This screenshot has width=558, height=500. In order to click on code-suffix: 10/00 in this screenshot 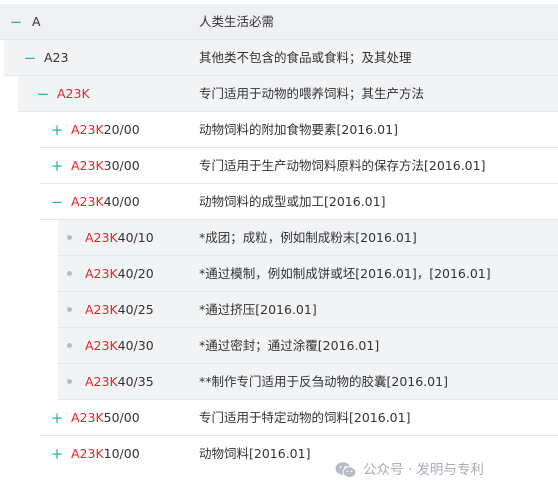, I will do `click(121, 453)`.